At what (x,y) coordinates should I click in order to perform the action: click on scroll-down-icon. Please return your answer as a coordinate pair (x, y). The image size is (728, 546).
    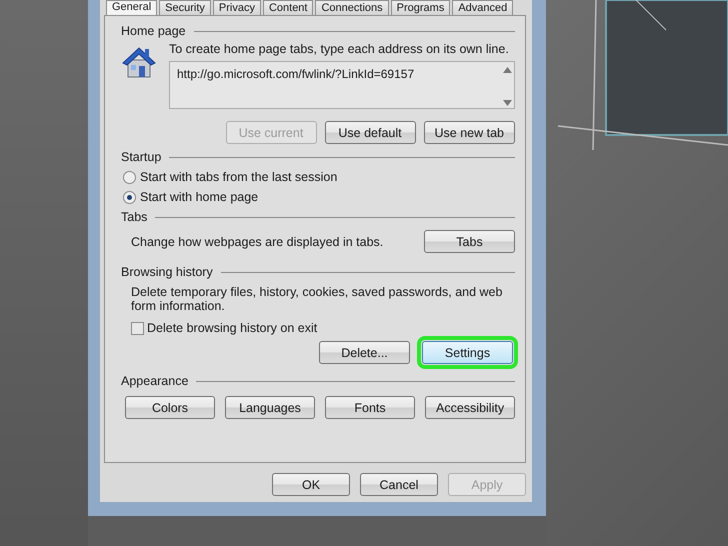
    Looking at the image, I should click on (507, 103).